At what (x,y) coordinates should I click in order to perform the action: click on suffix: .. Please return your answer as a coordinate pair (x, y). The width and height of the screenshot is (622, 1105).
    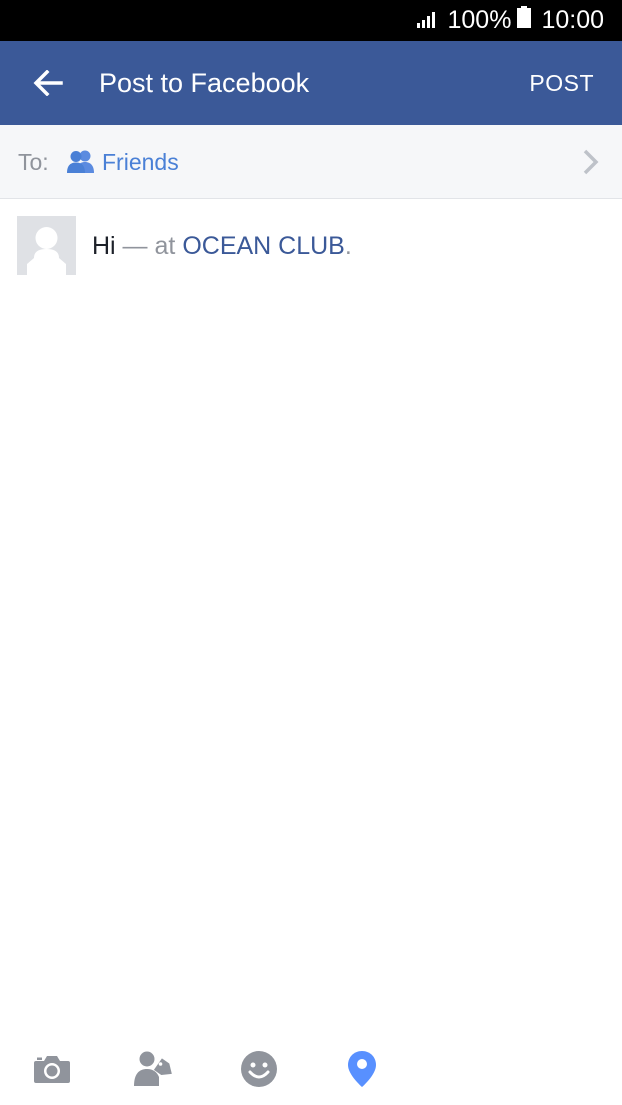
    Looking at the image, I should click on (348, 246).